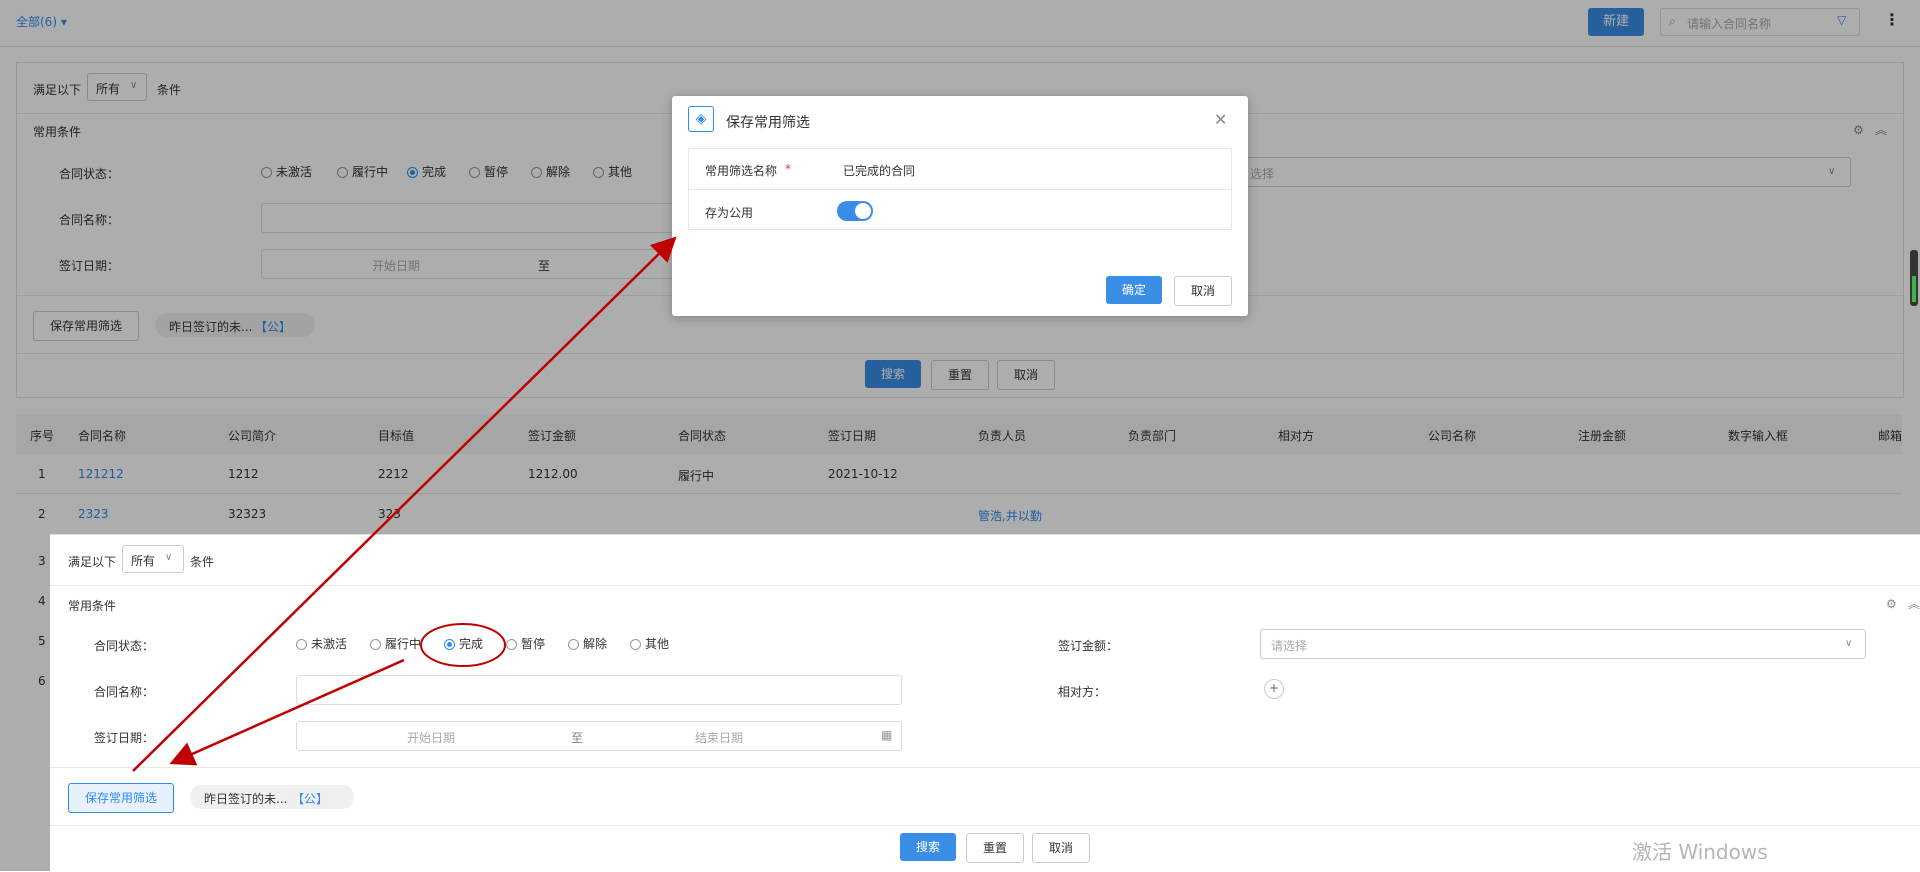 This screenshot has height=872, width=1920. What do you see at coordinates (92, 606) in the screenshot?
I see `section-title: 常用条件` at bounding box center [92, 606].